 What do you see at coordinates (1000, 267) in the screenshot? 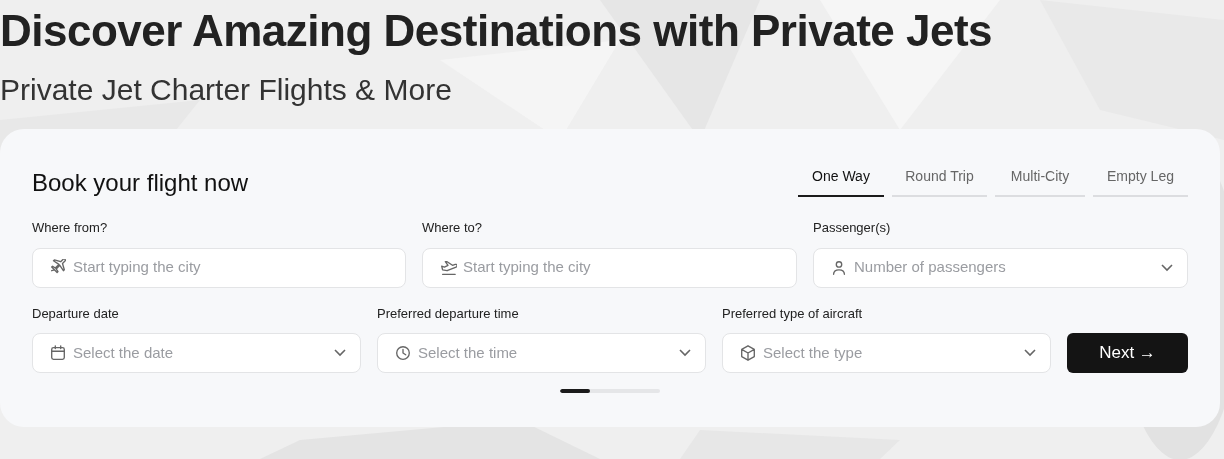
I see `select-field: Number of passengers` at bounding box center [1000, 267].